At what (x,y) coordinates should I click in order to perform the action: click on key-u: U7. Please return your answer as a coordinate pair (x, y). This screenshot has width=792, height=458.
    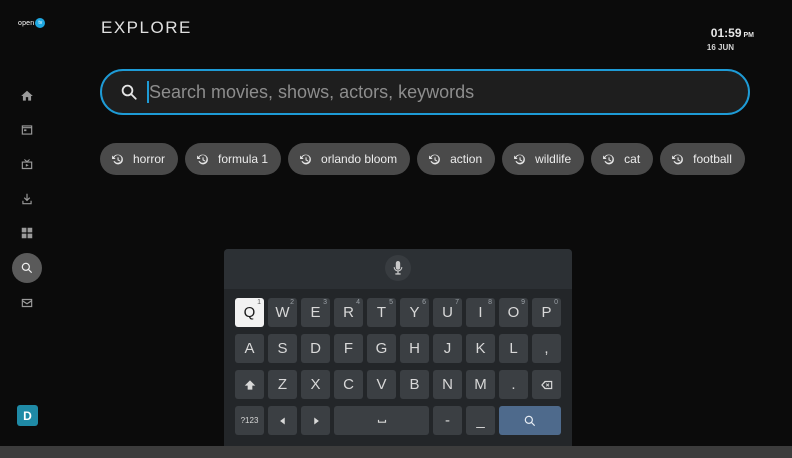
    Looking at the image, I should click on (447, 312).